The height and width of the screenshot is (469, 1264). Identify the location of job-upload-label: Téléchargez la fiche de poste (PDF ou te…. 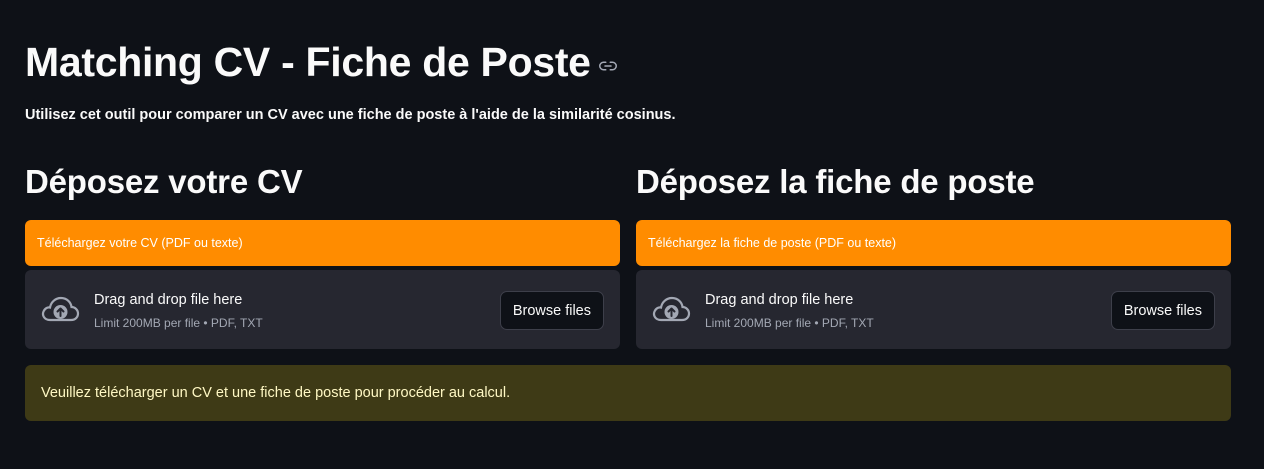
(933, 243).